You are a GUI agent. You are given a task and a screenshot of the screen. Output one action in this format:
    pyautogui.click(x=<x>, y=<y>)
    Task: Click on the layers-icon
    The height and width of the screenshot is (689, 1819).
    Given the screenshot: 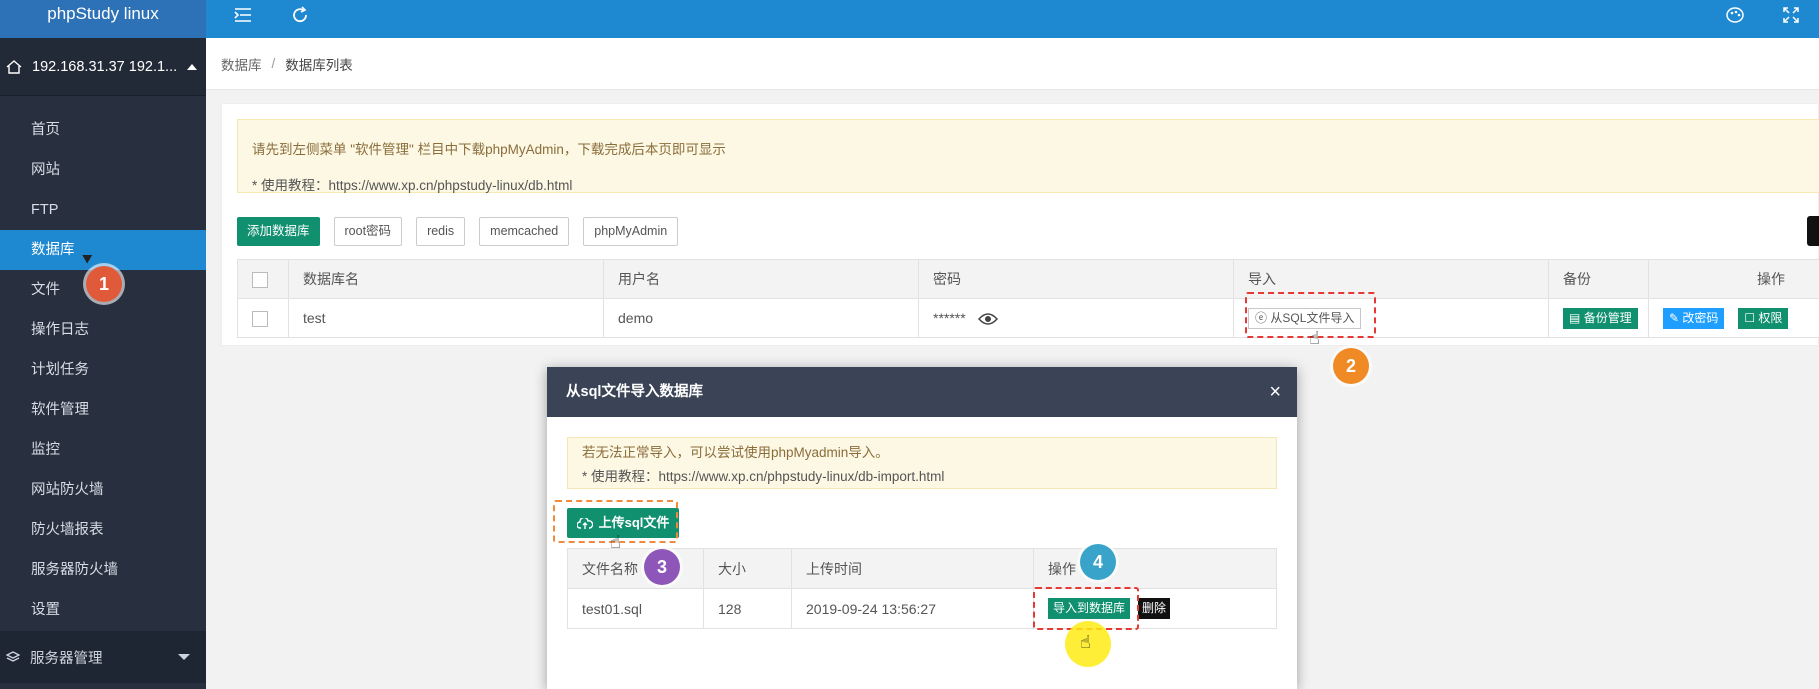 What is the action you would take?
    pyautogui.click(x=13, y=656)
    